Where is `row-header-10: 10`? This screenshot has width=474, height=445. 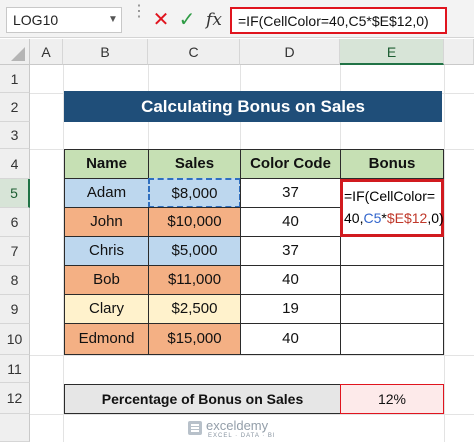 row-header-10: 10 is located at coordinates (15, 339).